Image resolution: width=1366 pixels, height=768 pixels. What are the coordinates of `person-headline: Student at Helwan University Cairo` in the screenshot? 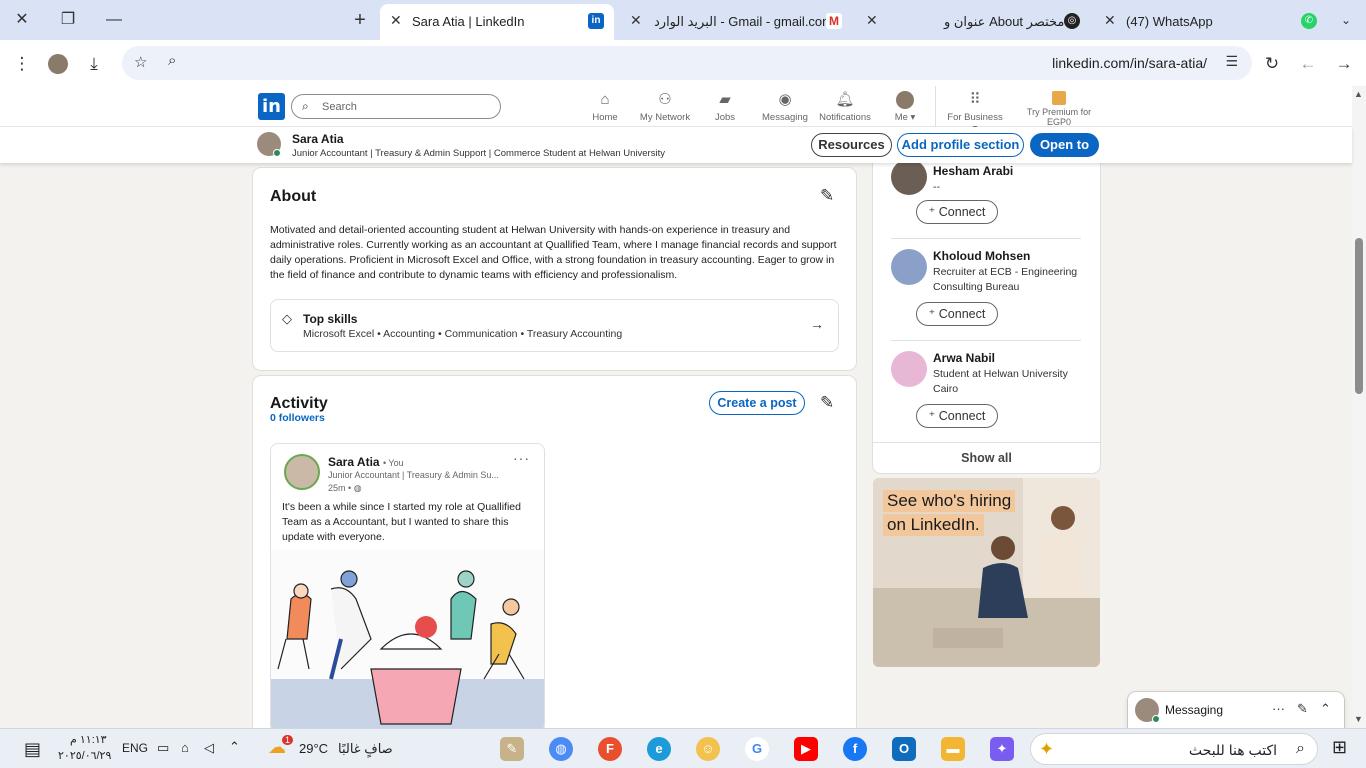 It's located at (1000, 381).